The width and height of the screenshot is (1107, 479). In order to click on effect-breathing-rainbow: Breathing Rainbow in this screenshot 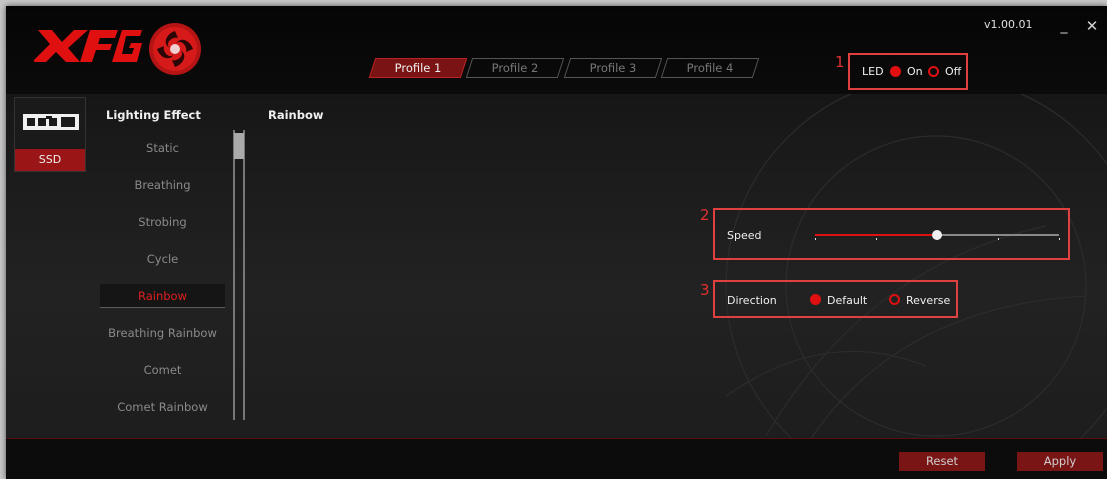, I will do `click(162, 333)`.